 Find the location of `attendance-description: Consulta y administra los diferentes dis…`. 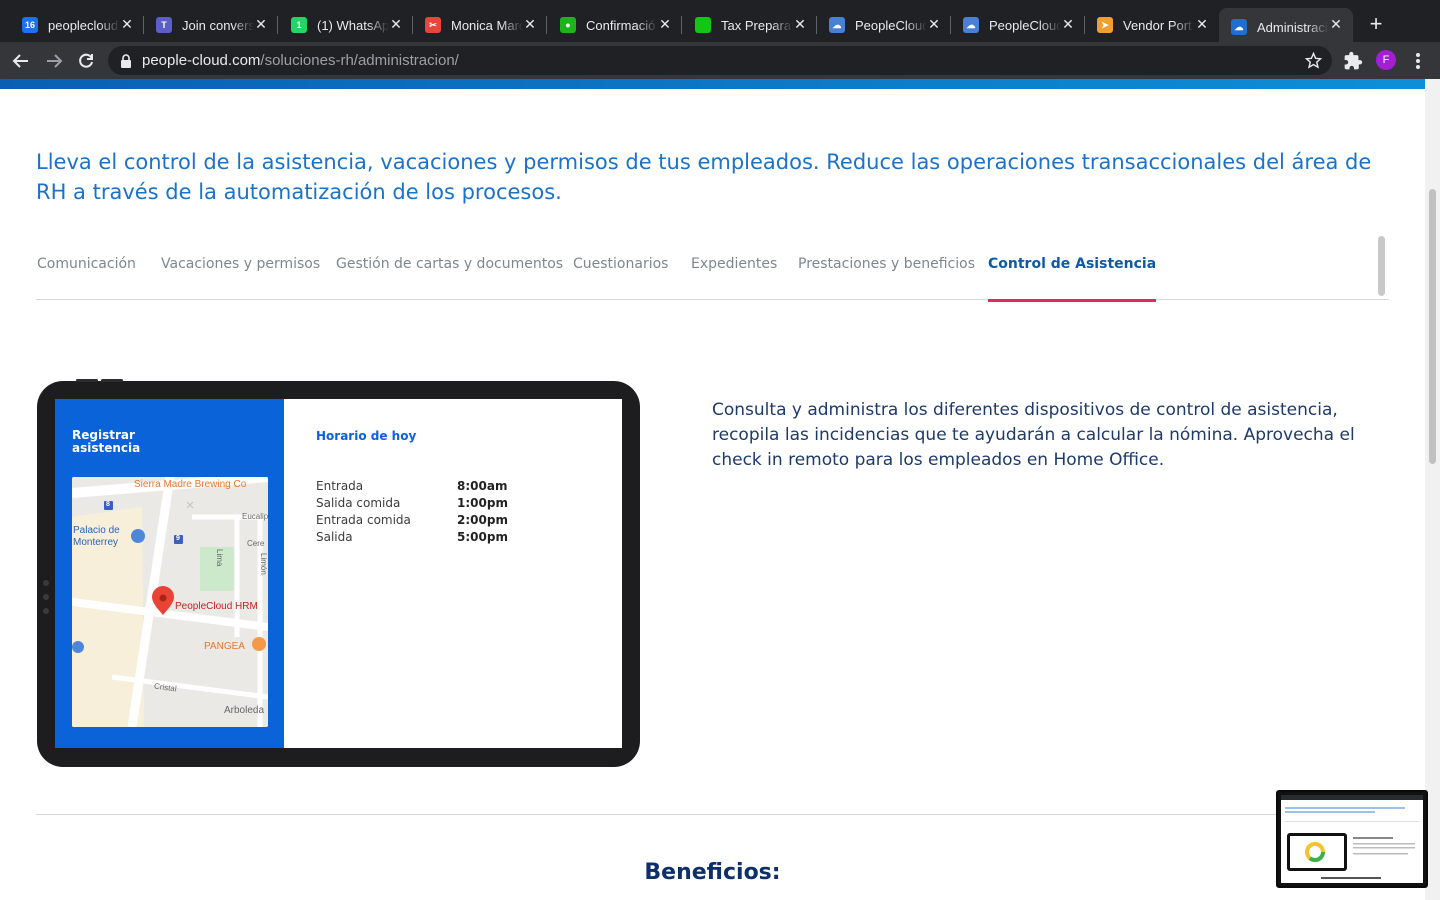

attendance-description: Consulta y administra los diferentes dis… is located at coordinates (1033, 435).